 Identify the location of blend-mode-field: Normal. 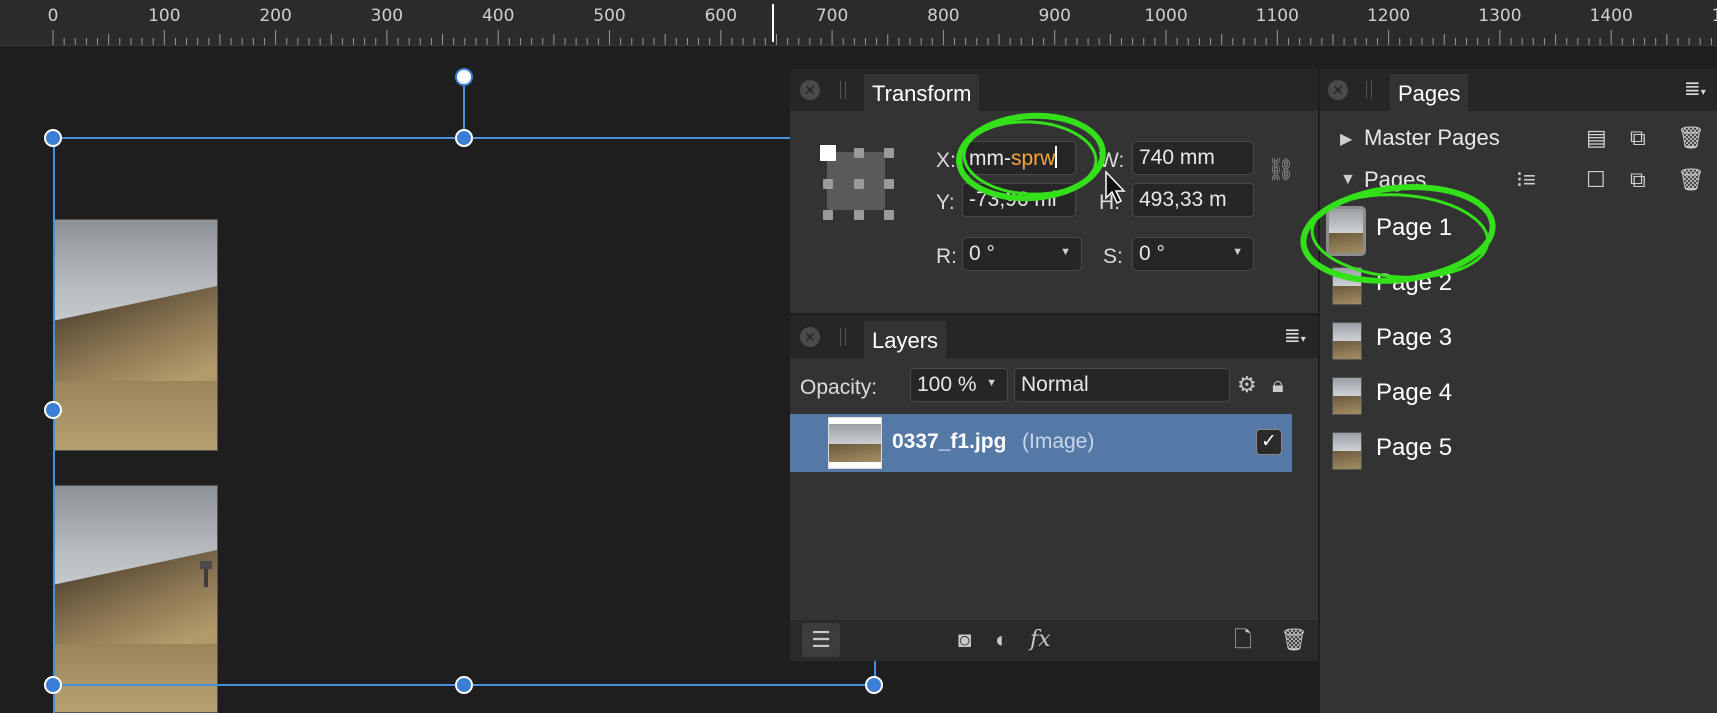
(1122, 385).